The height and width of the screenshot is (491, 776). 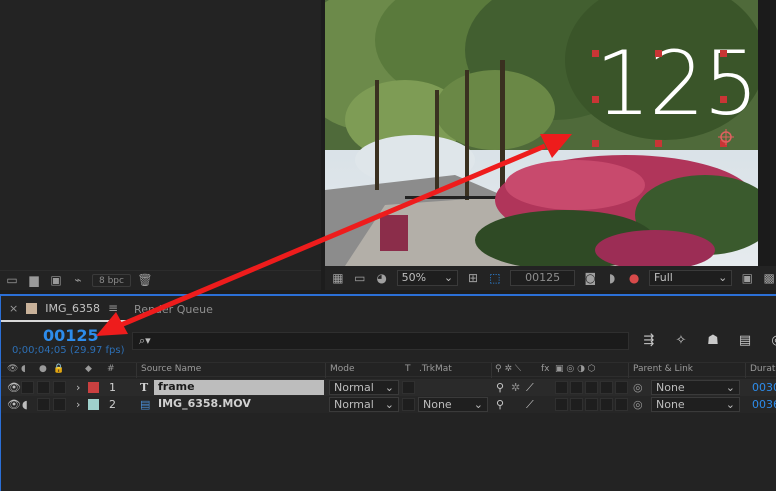 I want to click on parent-value: None, so click(x=670, y=404).